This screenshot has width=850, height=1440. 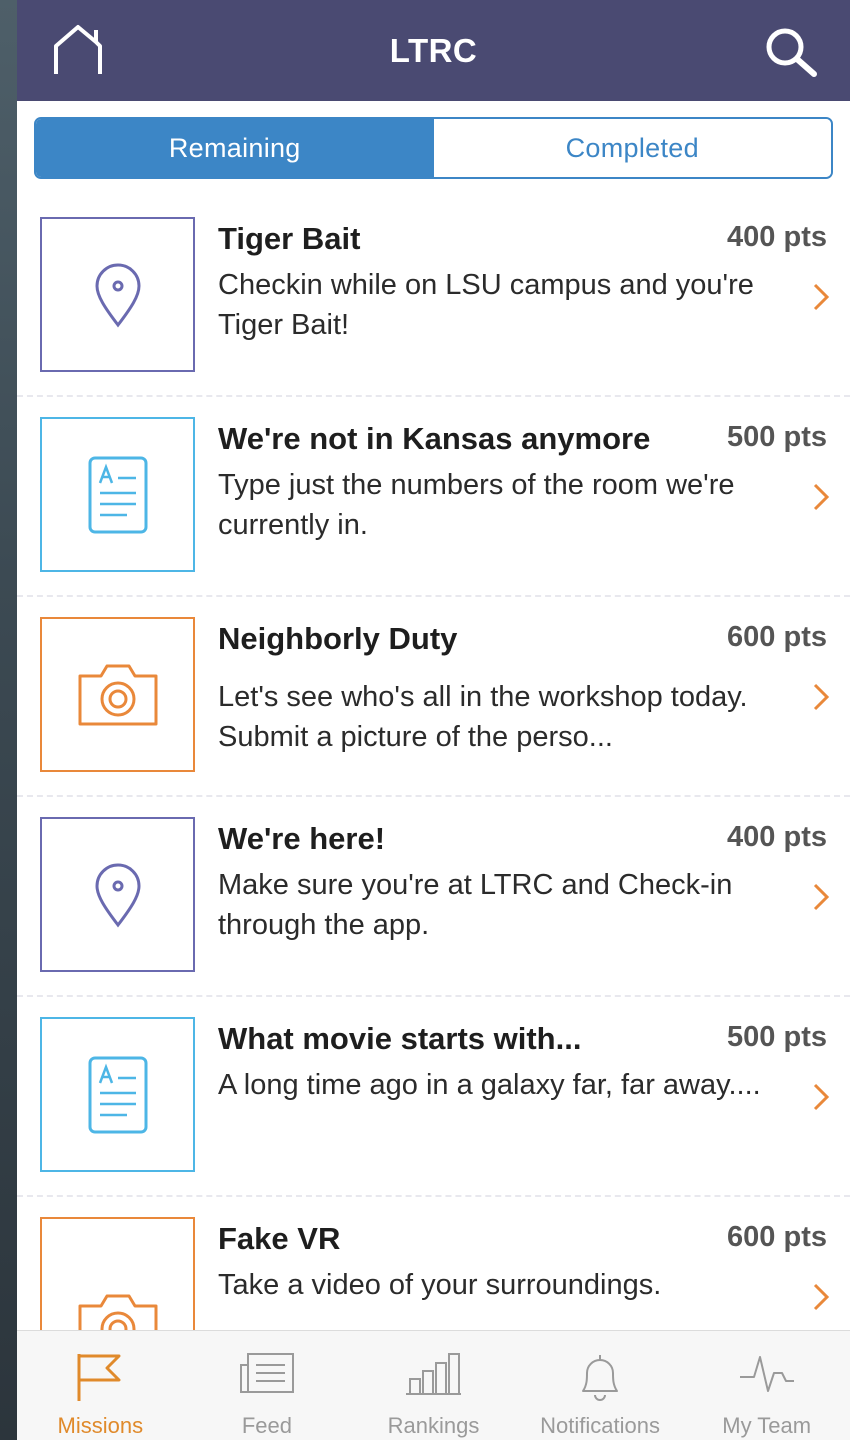 I want to click on tab-feed: Feed, so click(x=267, y=1385).